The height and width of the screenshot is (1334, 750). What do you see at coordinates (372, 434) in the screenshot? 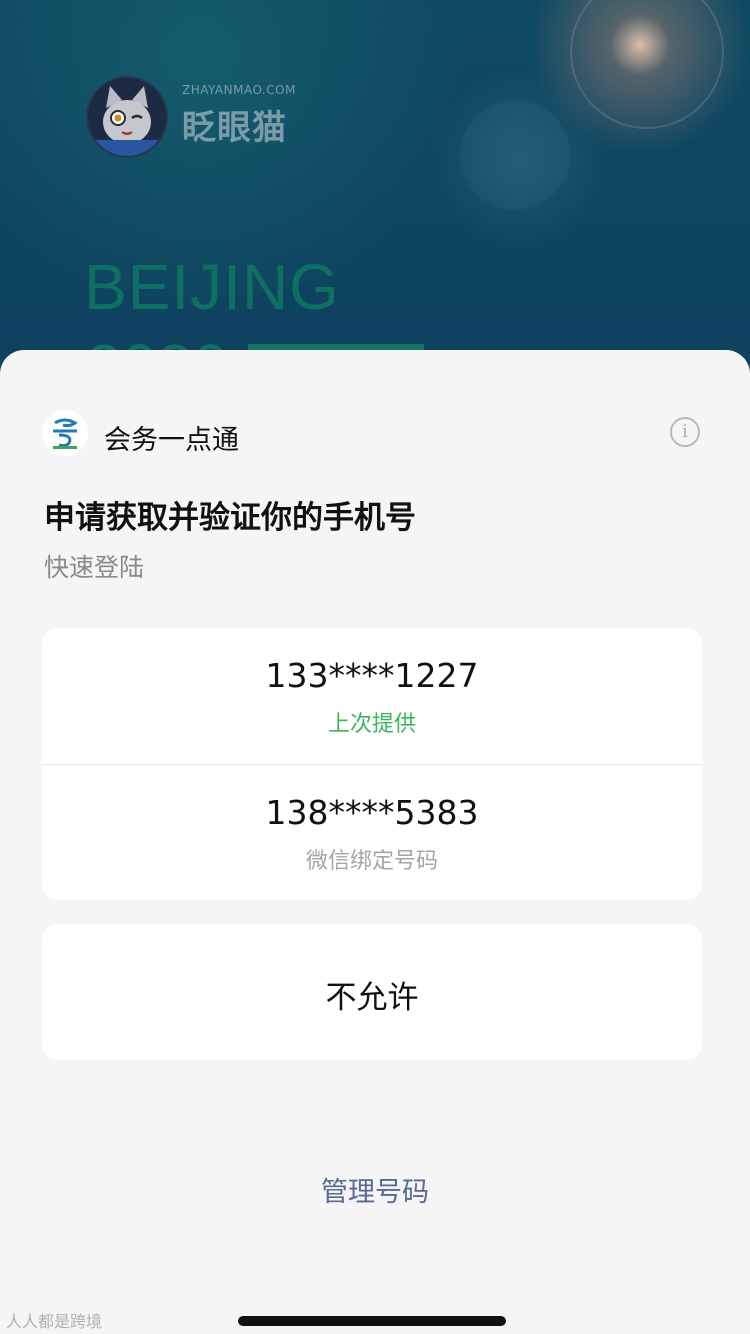
I see `app-header: 会务一点通 i` at bounding box center [372, 434].